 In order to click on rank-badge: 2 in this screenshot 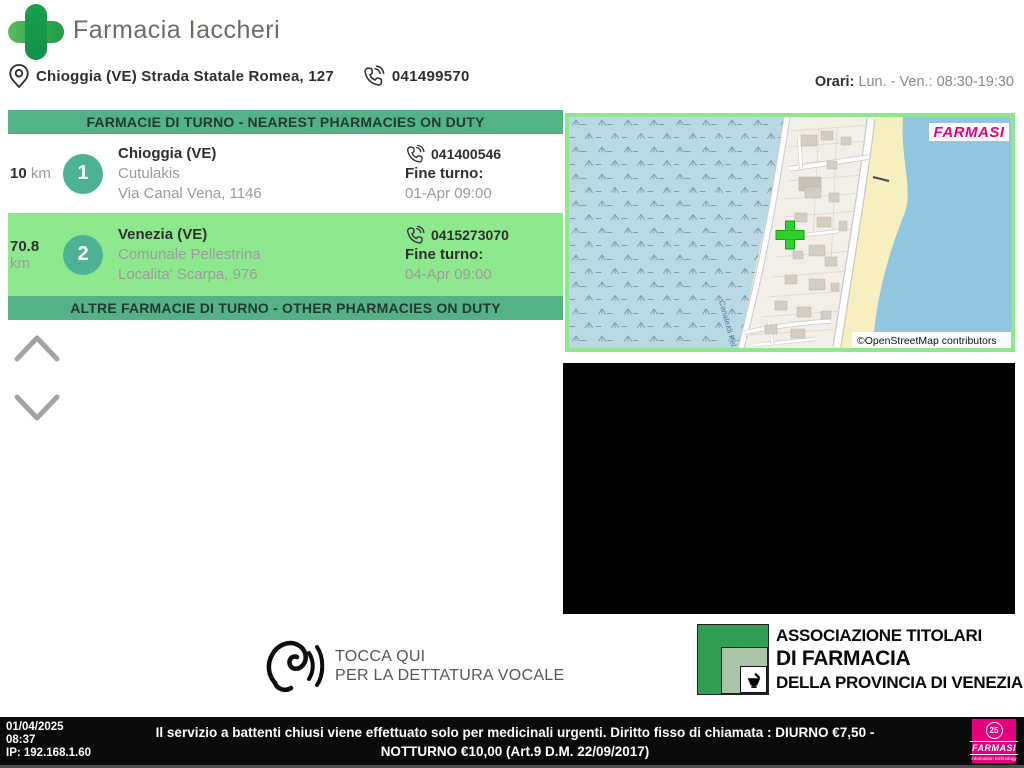, I will do `click(83, 254)`.